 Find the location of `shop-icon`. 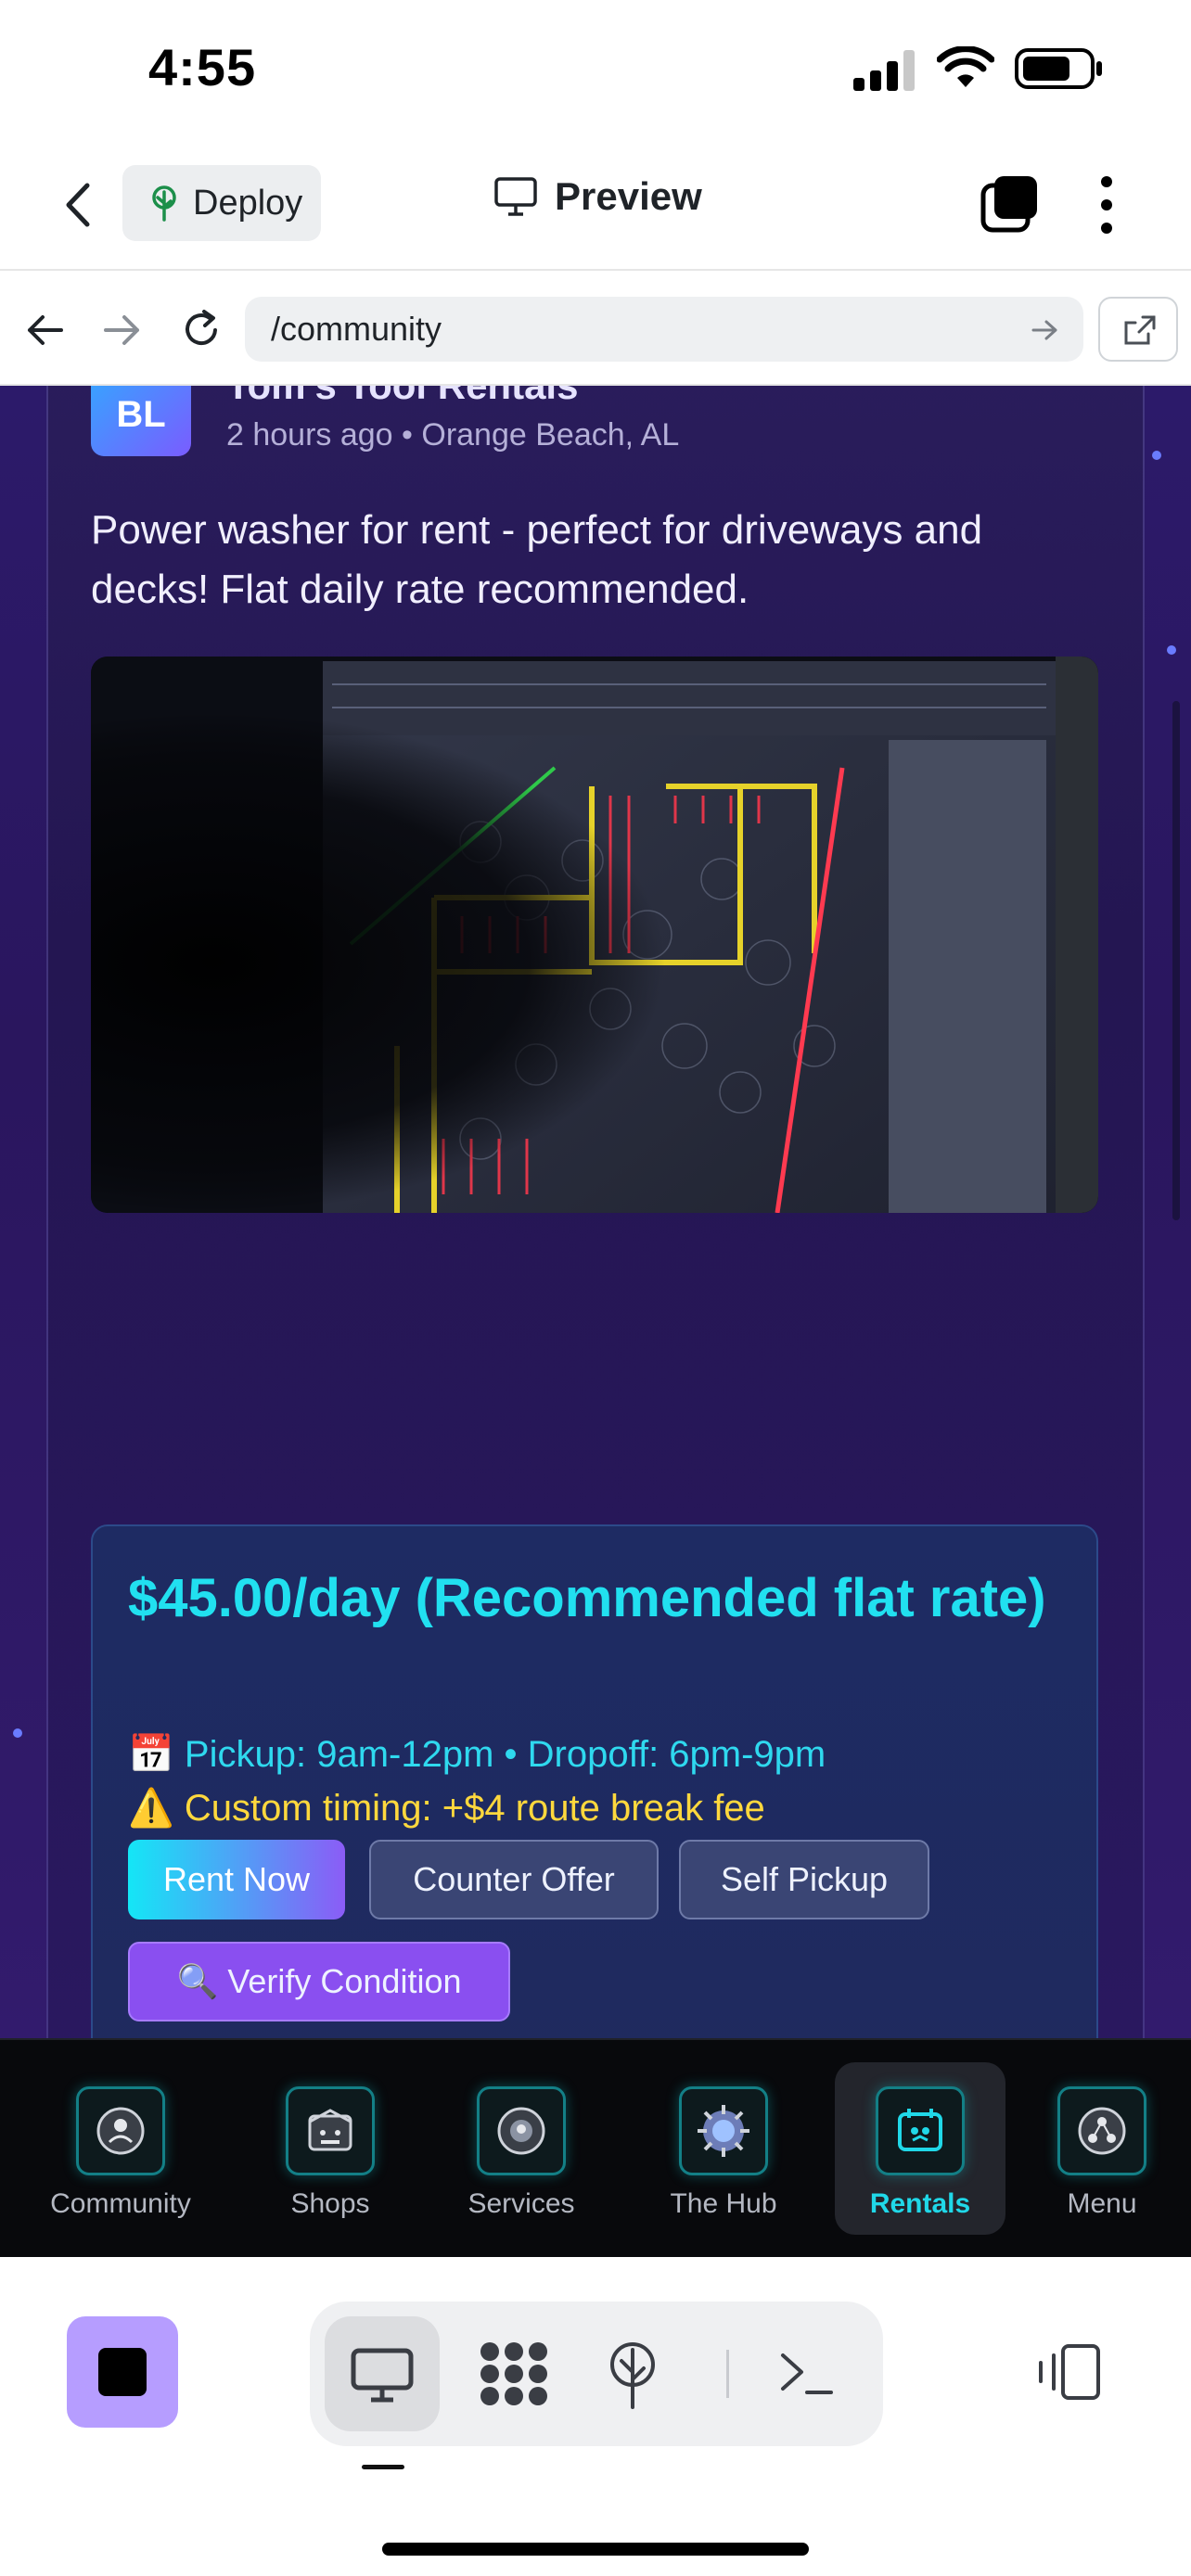

shop-icon is located at coordinates (330, 2130).